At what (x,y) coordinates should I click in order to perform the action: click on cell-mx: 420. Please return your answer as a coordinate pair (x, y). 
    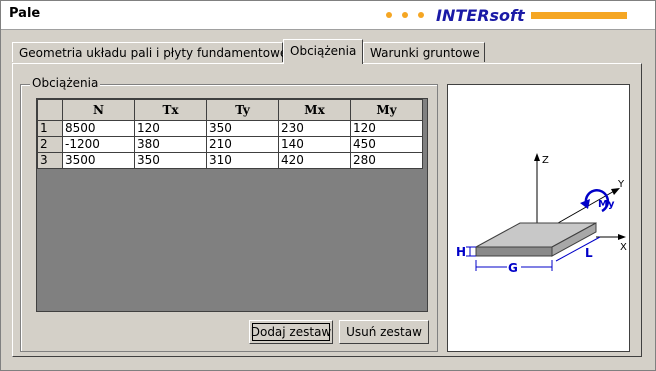
    Looking at the image, I should click on (314, 160).